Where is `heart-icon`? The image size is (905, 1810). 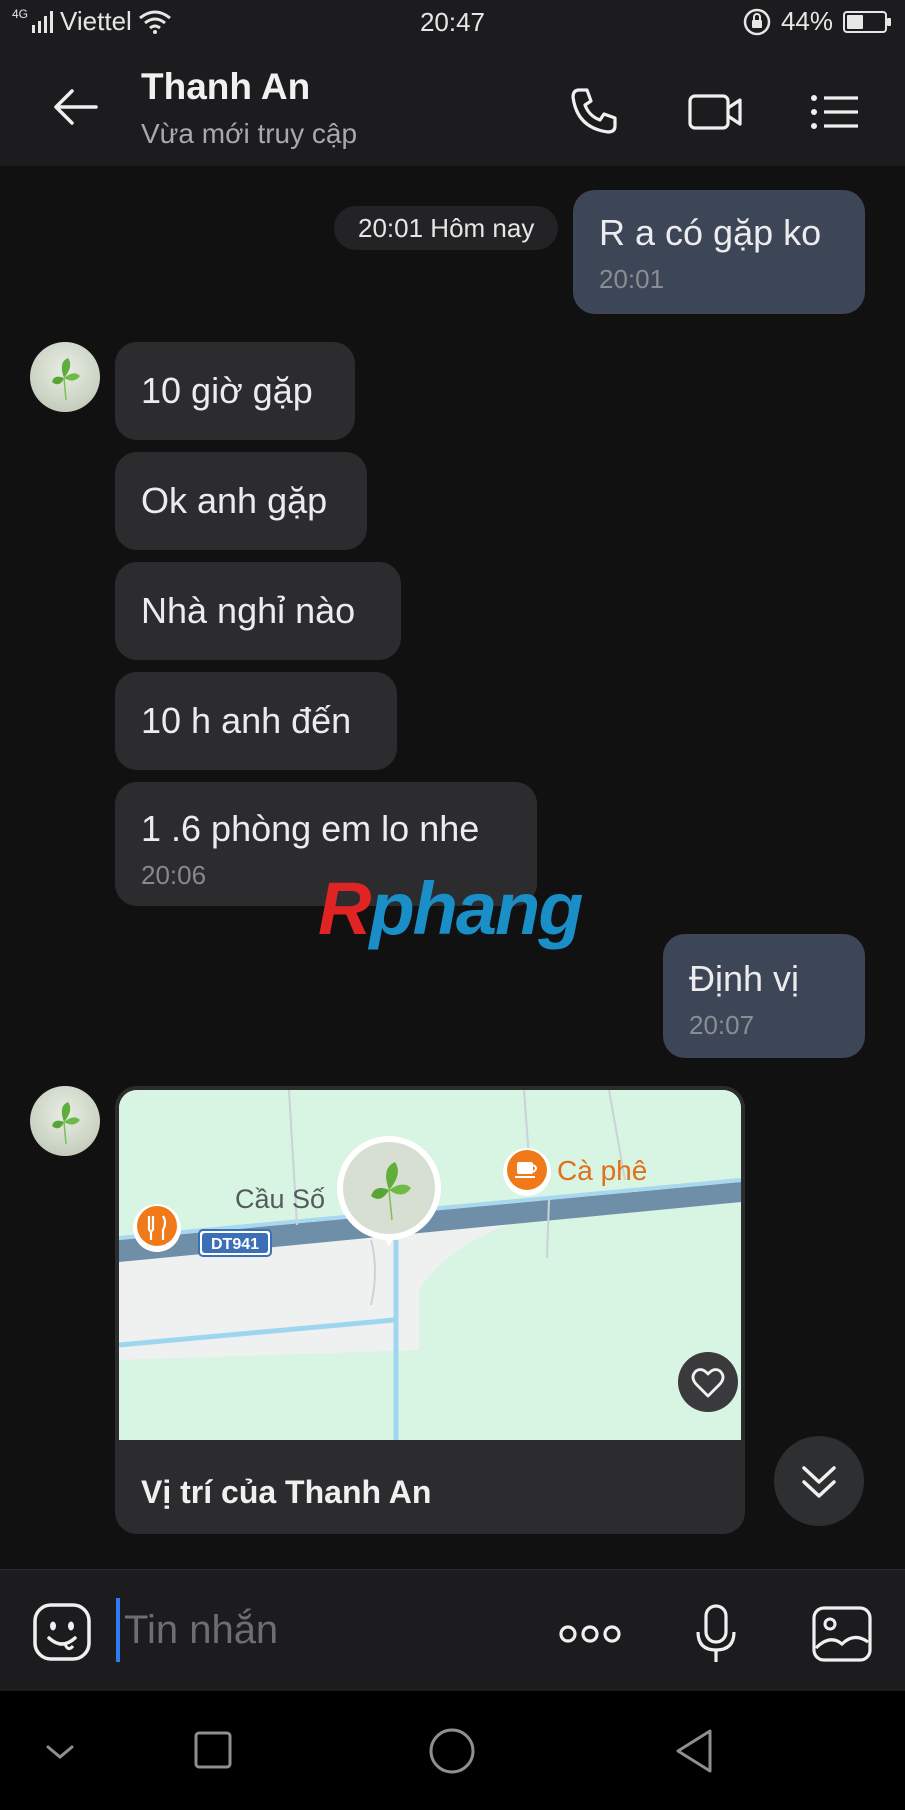
heart-icon is located at coordinates (708, 1383).